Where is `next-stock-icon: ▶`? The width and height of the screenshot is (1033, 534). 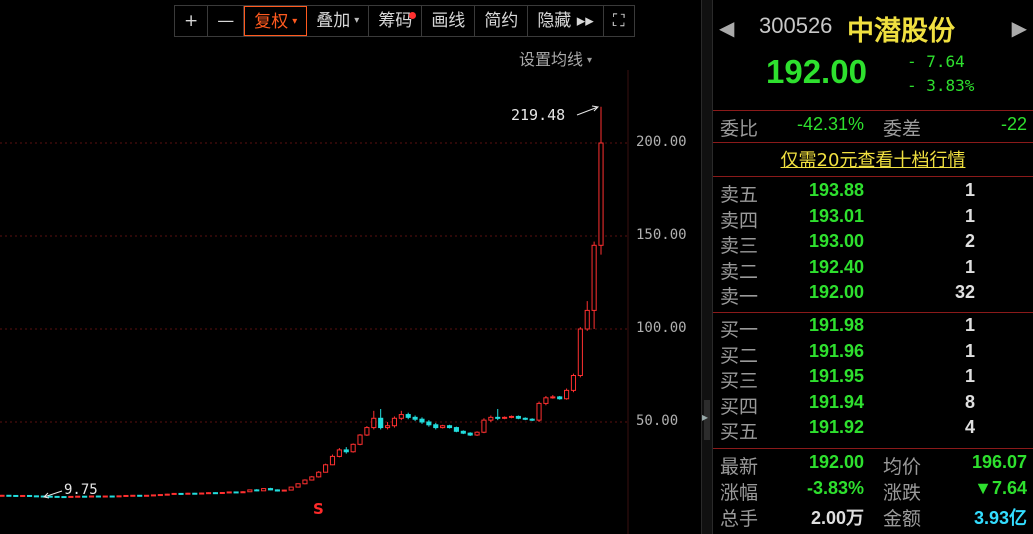 next-stock-icon: ▶ is located at coordinates (1019, 28).